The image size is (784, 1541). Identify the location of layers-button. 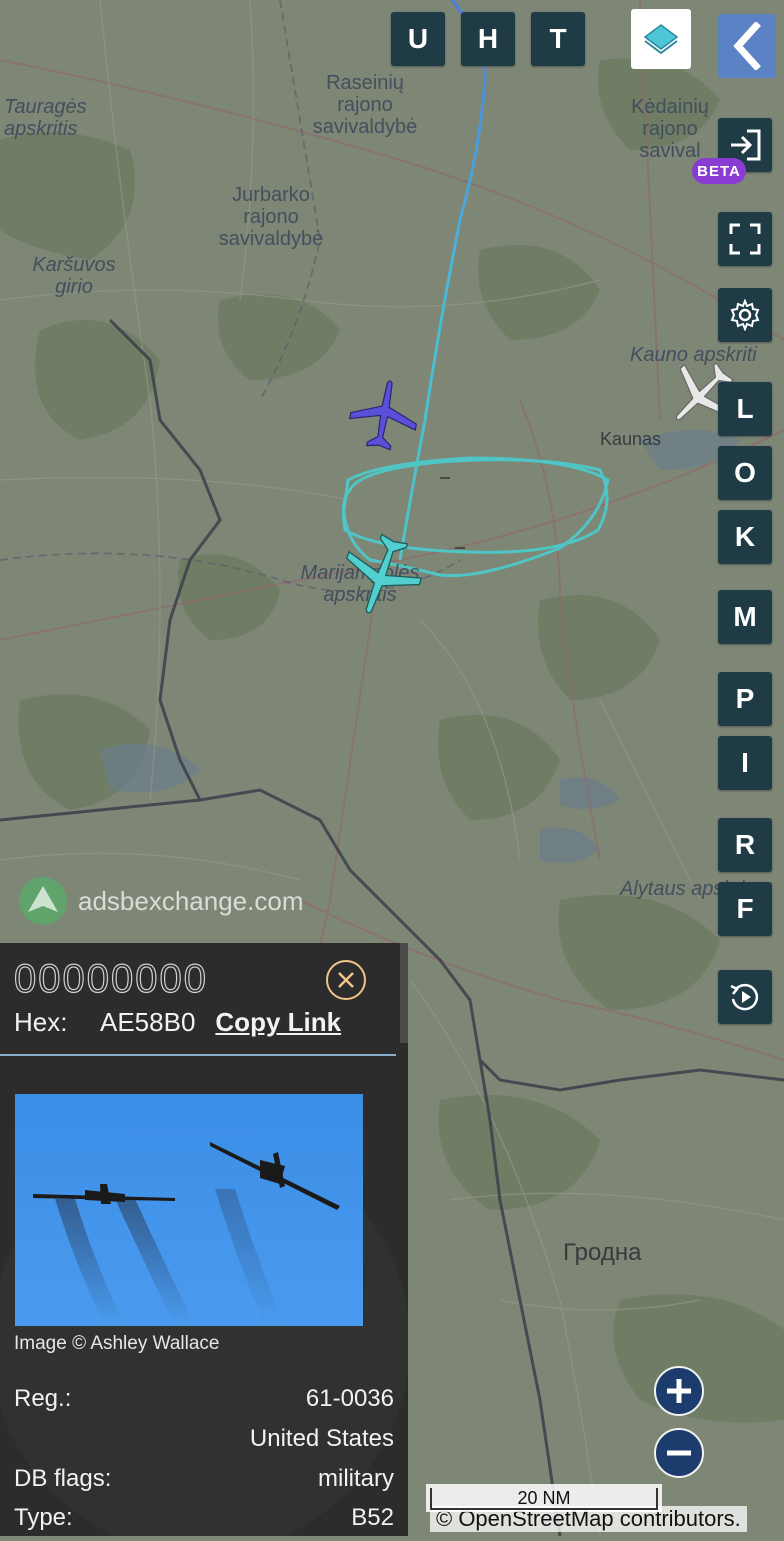
(661, 39).